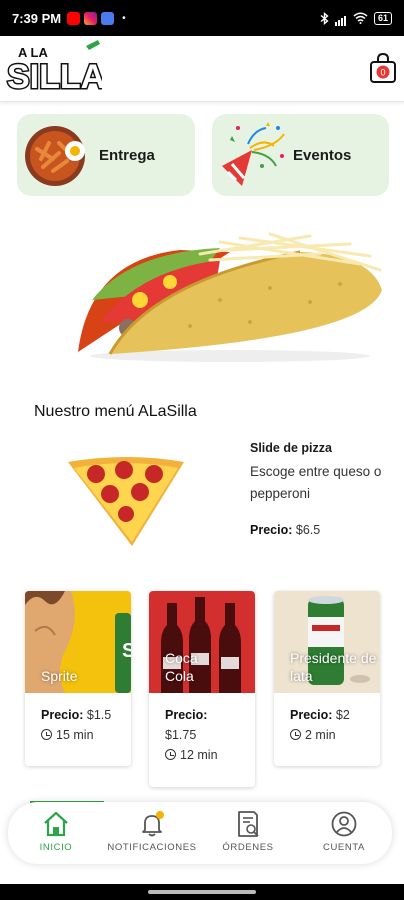 The width and height of the screenshot is (404, 900). I want to click on featured-item-name: Slide de pizza, so click(291, 448).